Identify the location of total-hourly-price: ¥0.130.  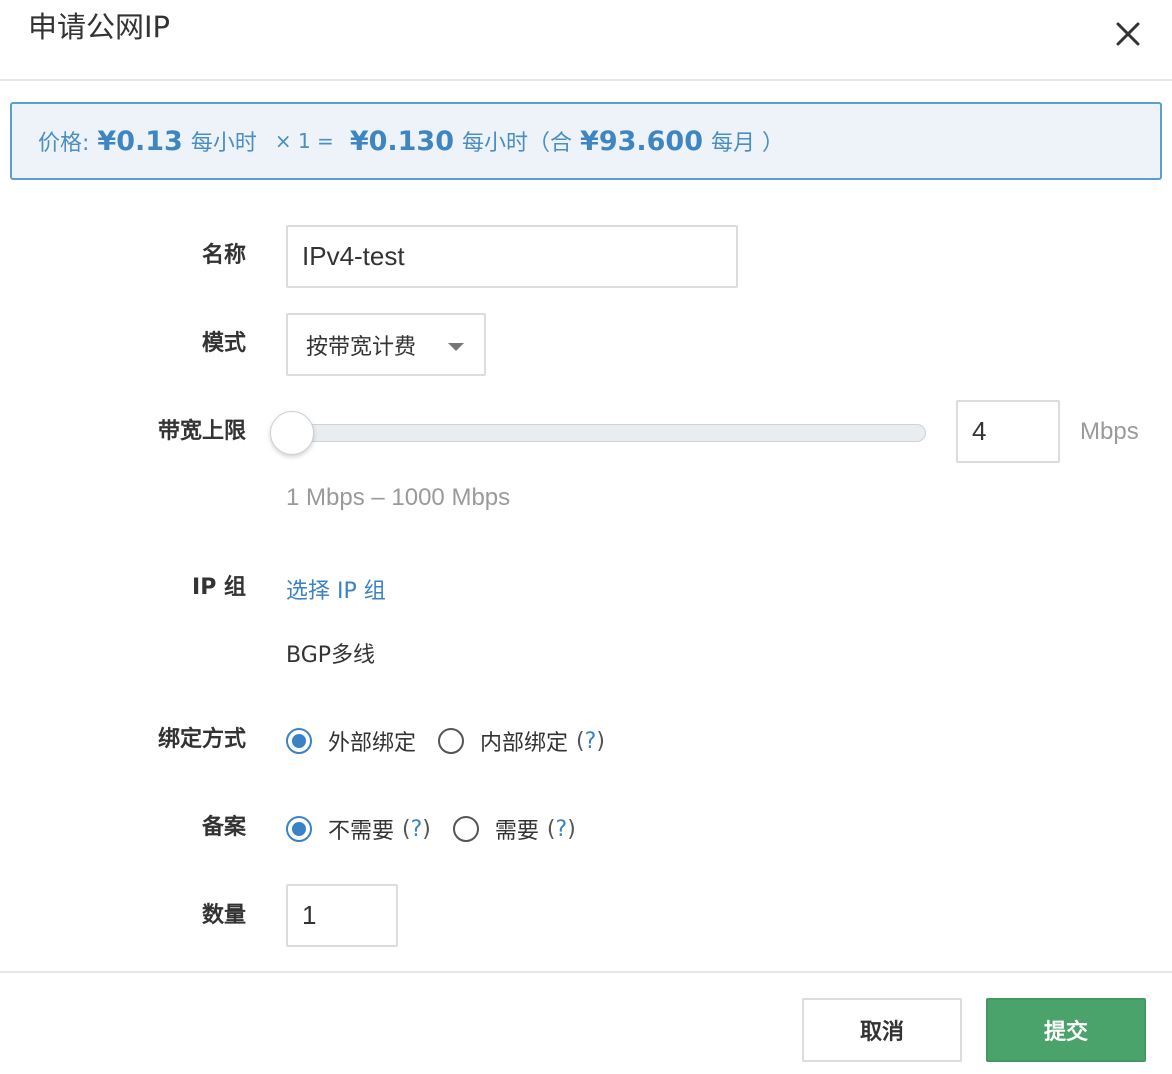
(402, 141).